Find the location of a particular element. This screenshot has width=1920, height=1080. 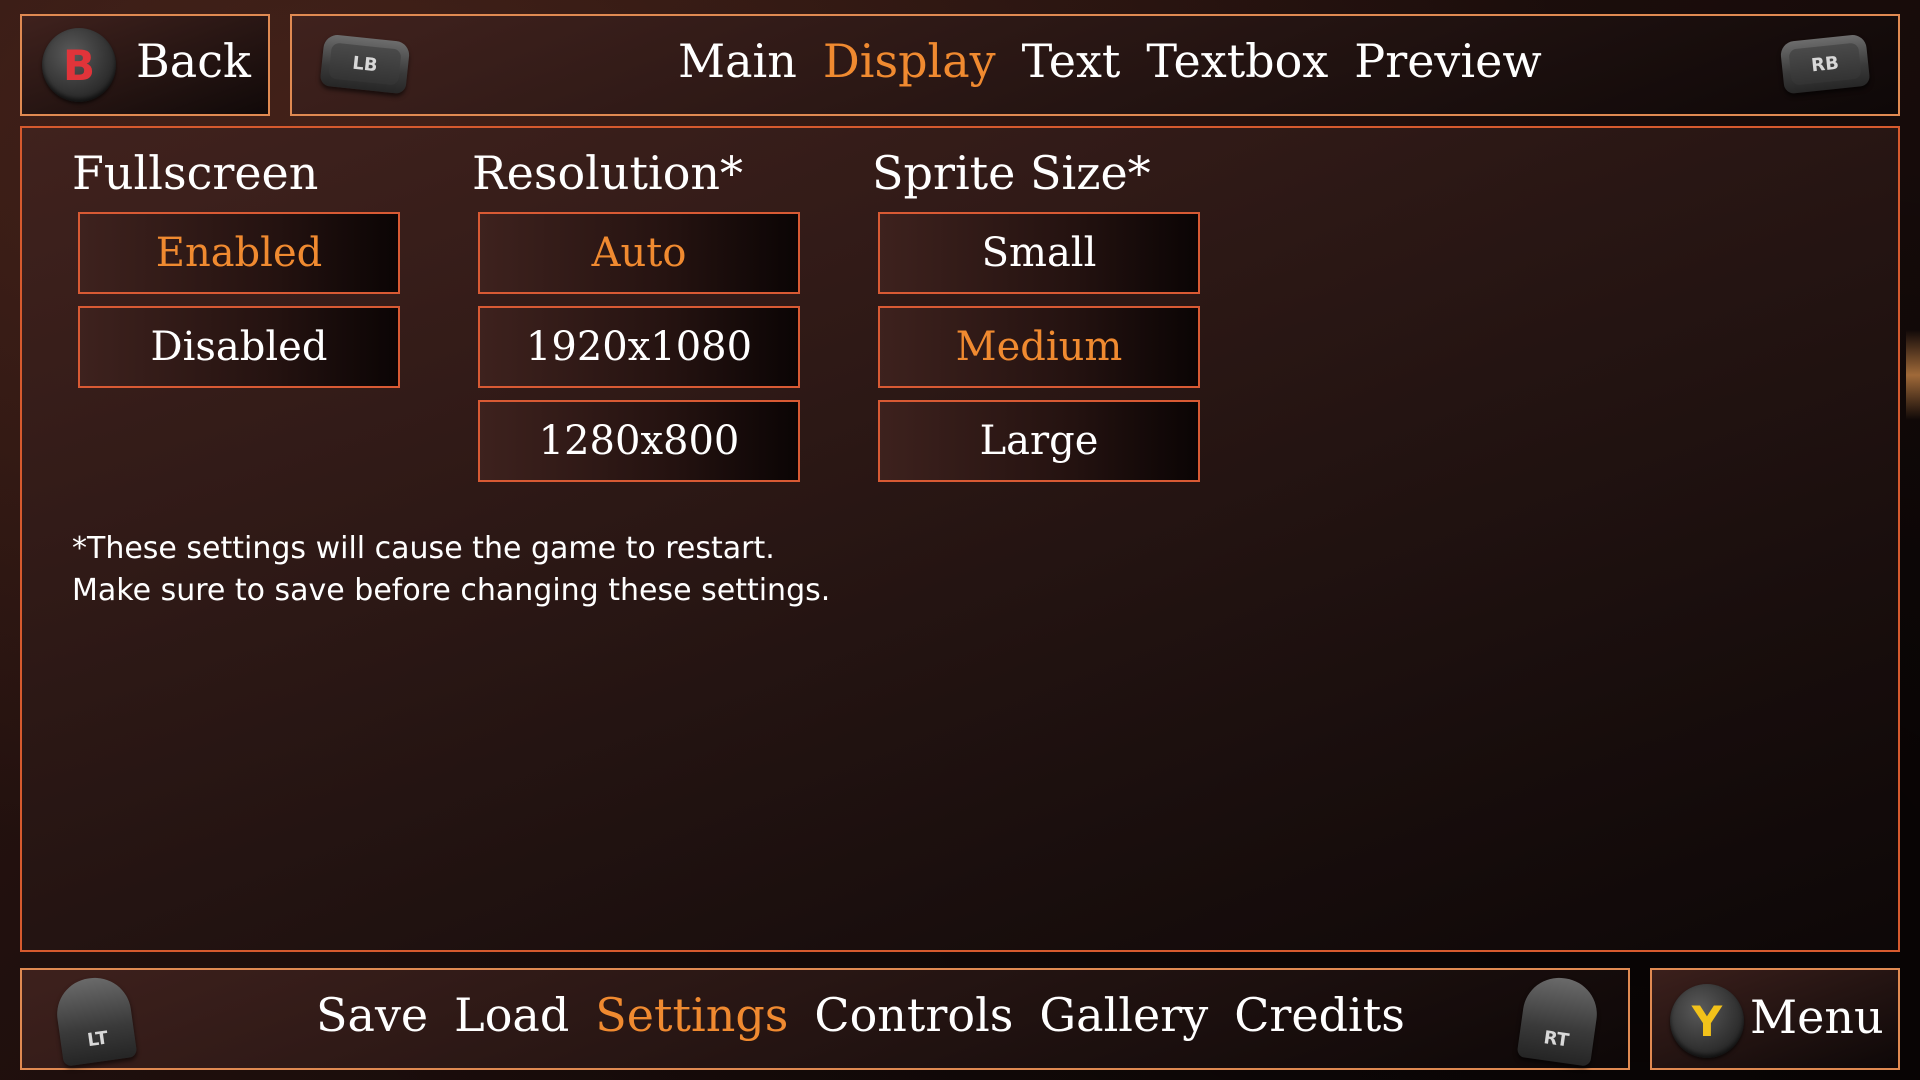

settings-tabs: Main Display Text Textbox Preview is located at coordinates (1110, 61).